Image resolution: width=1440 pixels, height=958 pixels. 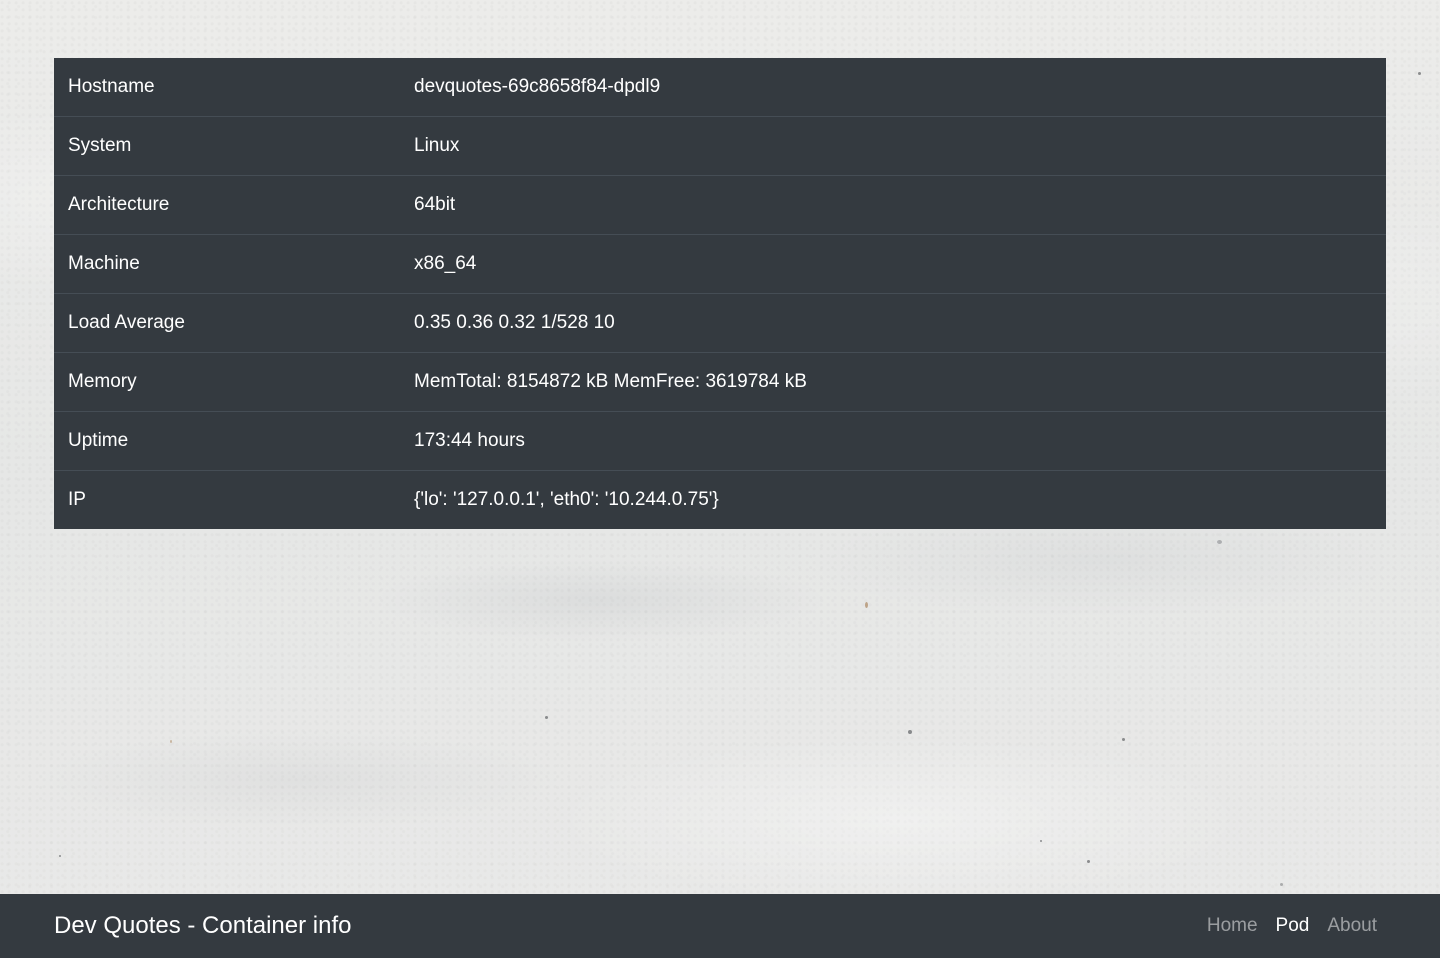 I want to click on table-row: Uptime 173:44 hours, so click(x=720, y=441).